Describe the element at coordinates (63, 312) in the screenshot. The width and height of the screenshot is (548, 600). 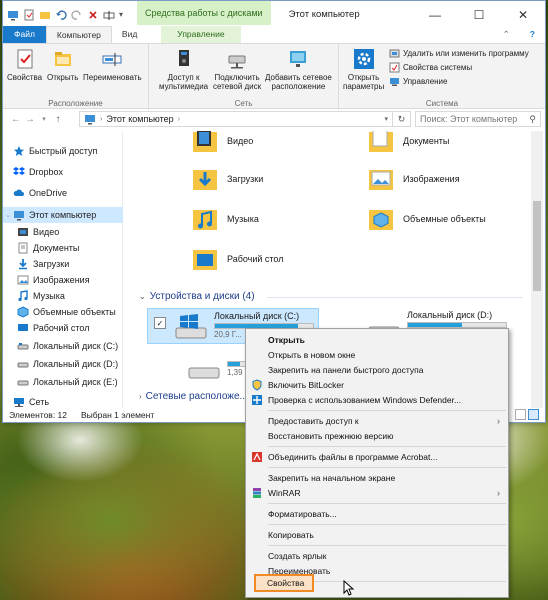
I see `sidebar-item-3d-objects: Объемные объекты` at that location.